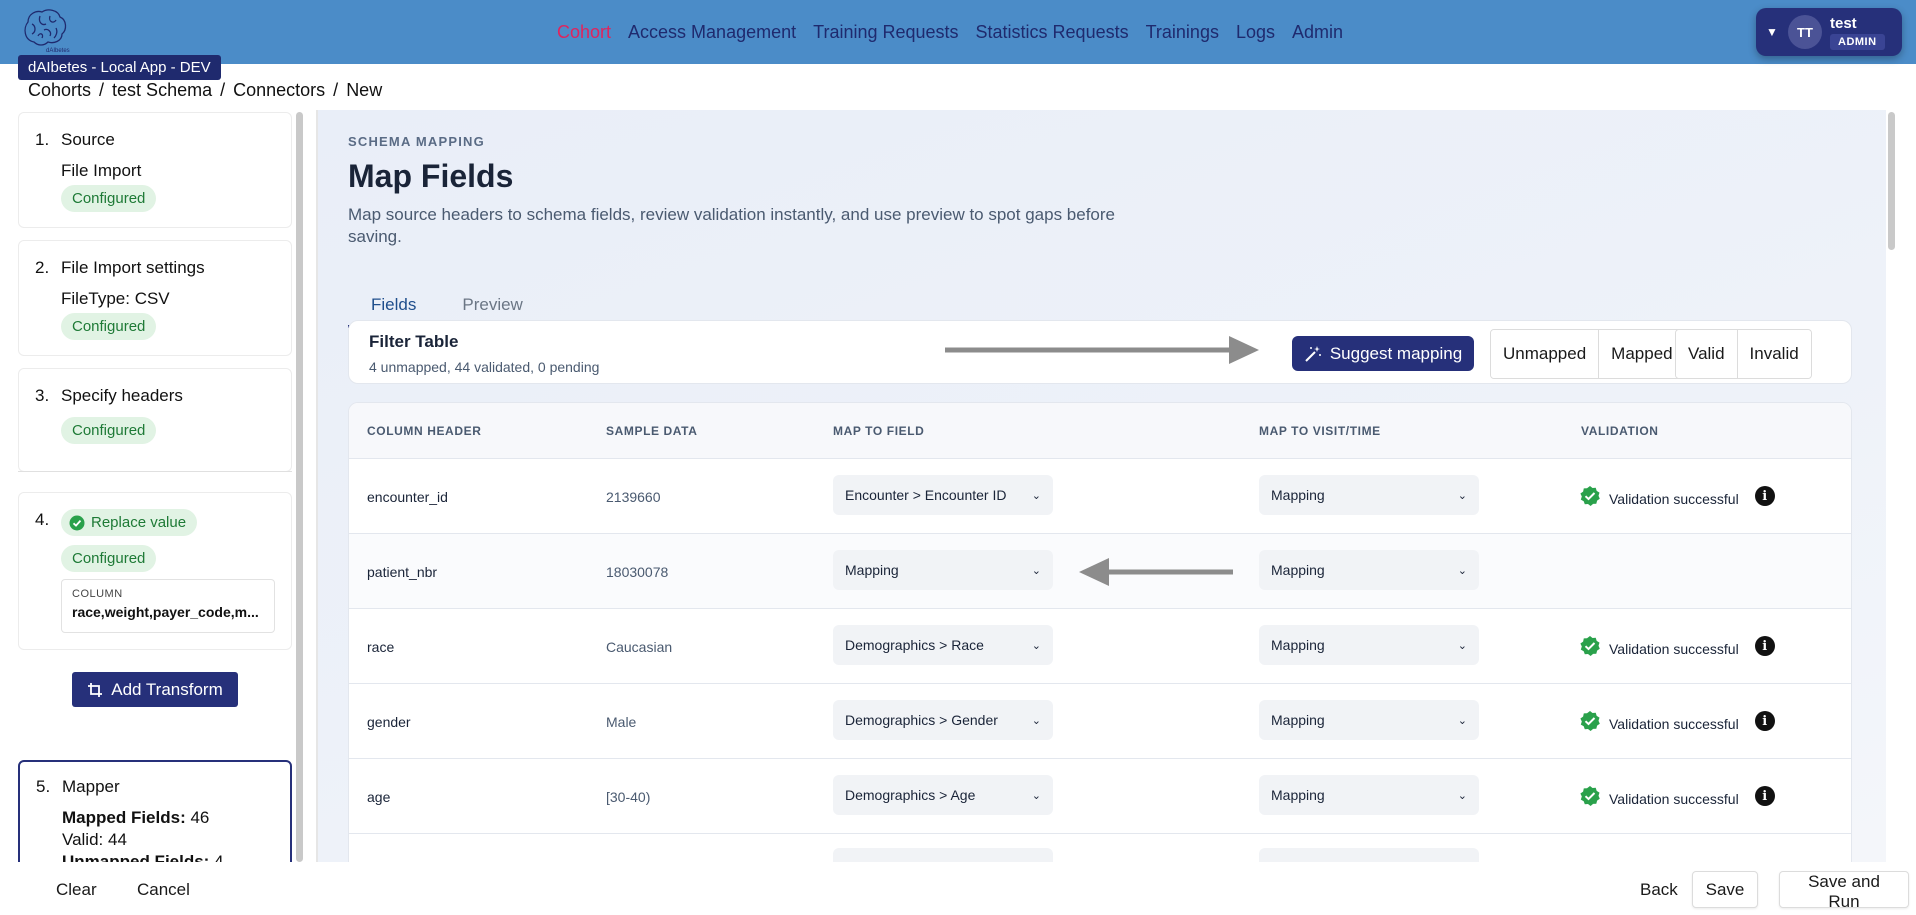 The height and width of the screenshot is (915, 1916). What do you see at coordinates (943, 855) in the screenshot?
I see `map-to-field-select` at bounding box center [943, 855].